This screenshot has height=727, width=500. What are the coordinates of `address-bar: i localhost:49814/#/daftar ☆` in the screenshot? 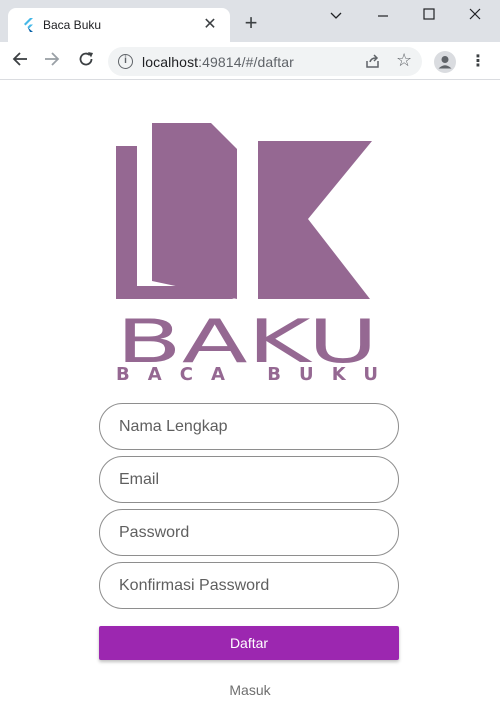 It's located at (265, 61).